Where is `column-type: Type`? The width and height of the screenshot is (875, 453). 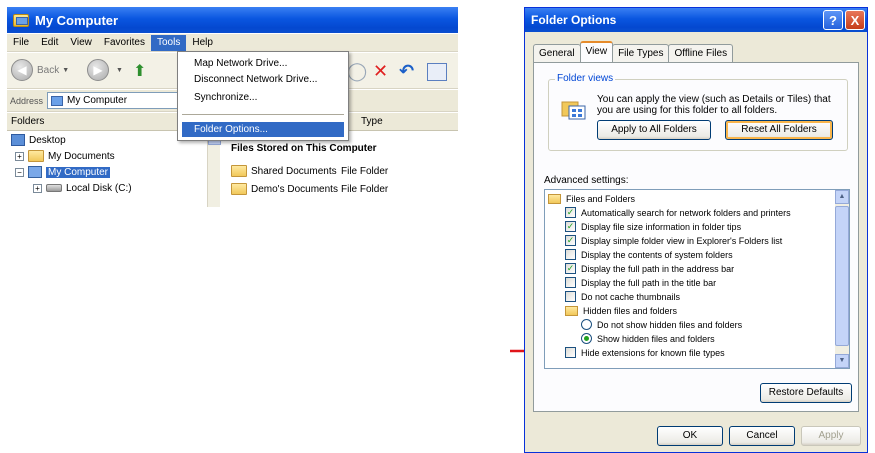 column-type: Type is located at coordinates (372, 121).